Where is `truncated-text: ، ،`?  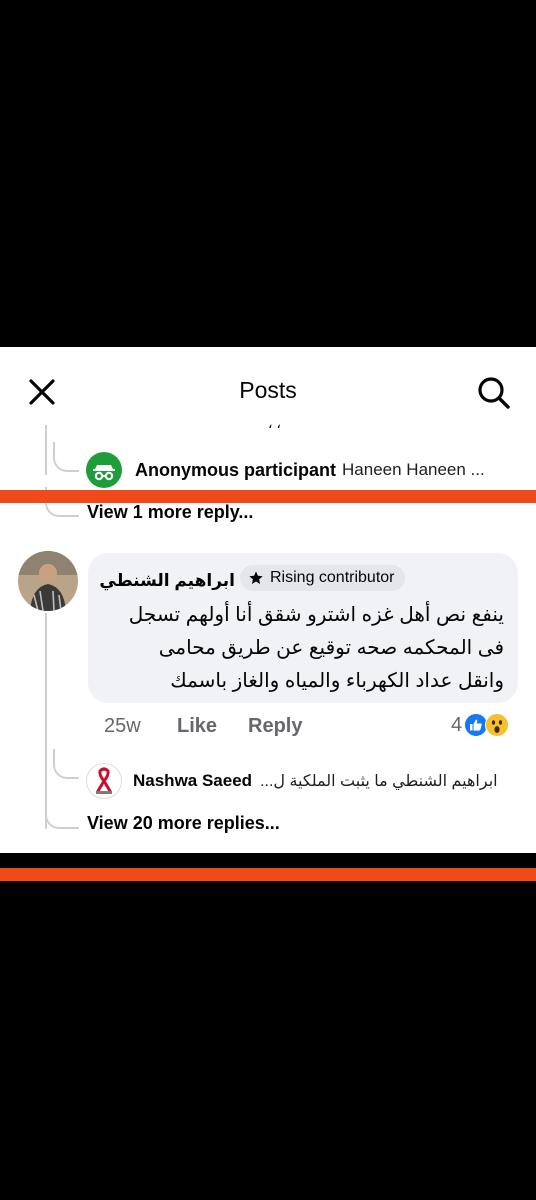 truncated-text: ، ، is located at coordinates (274, 423).